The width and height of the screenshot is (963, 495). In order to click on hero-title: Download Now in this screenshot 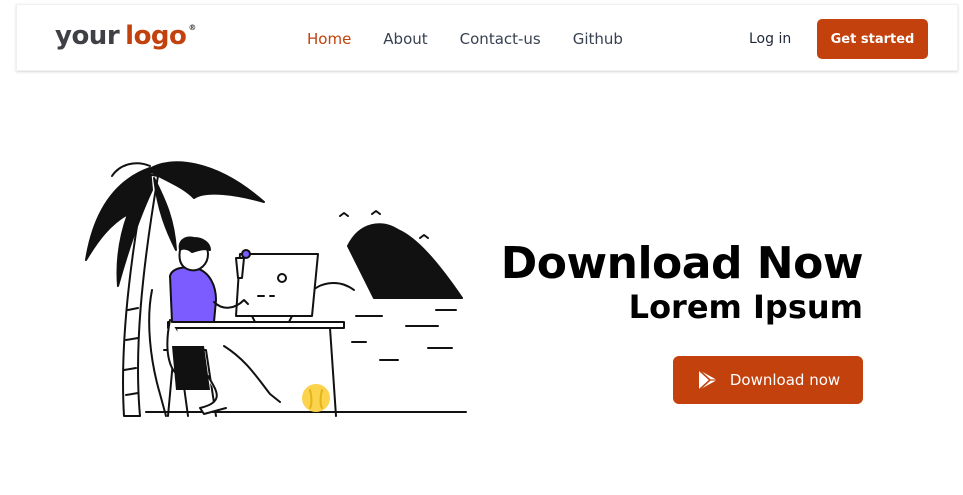, I will do `click(682, 263)`.